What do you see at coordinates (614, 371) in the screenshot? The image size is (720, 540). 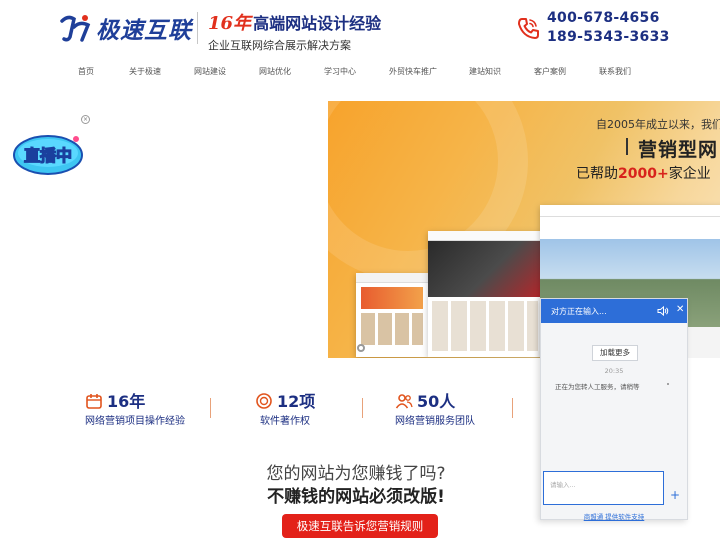 I see `chat-timestamp: 20:35` at bounding box center [614, 371].